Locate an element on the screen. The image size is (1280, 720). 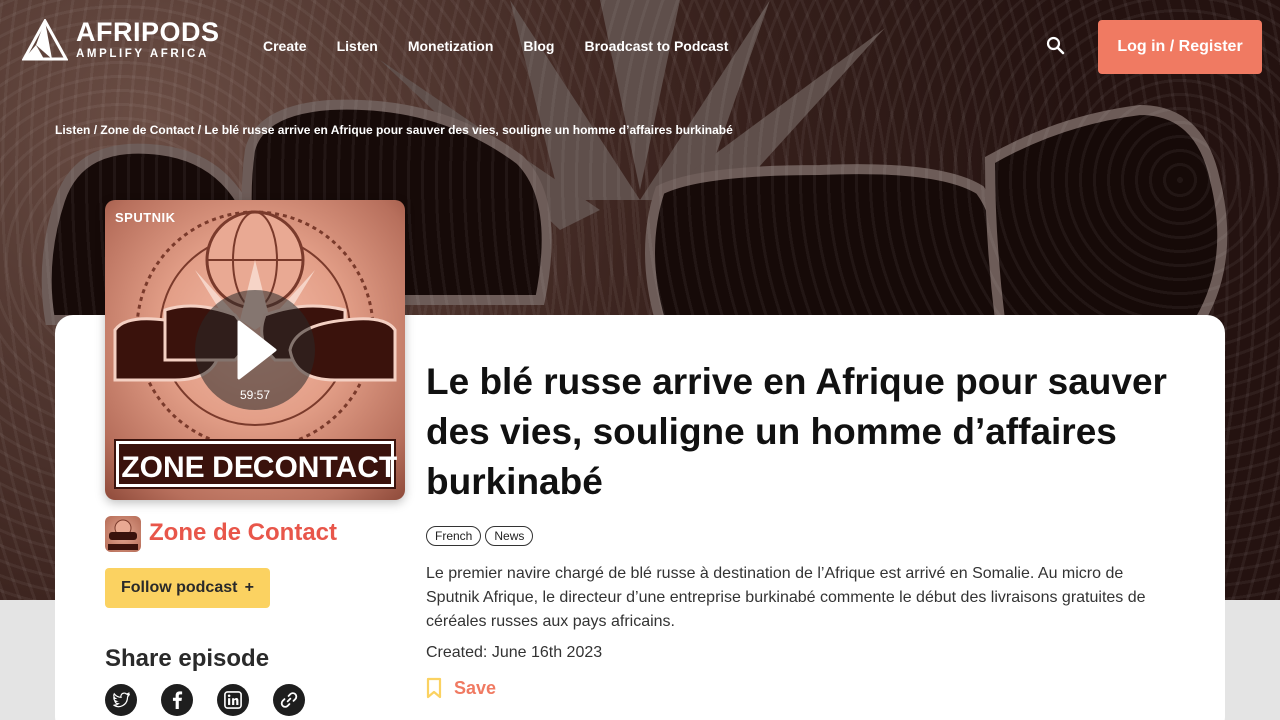
twitter-icon is located at coordinates (121, 700).